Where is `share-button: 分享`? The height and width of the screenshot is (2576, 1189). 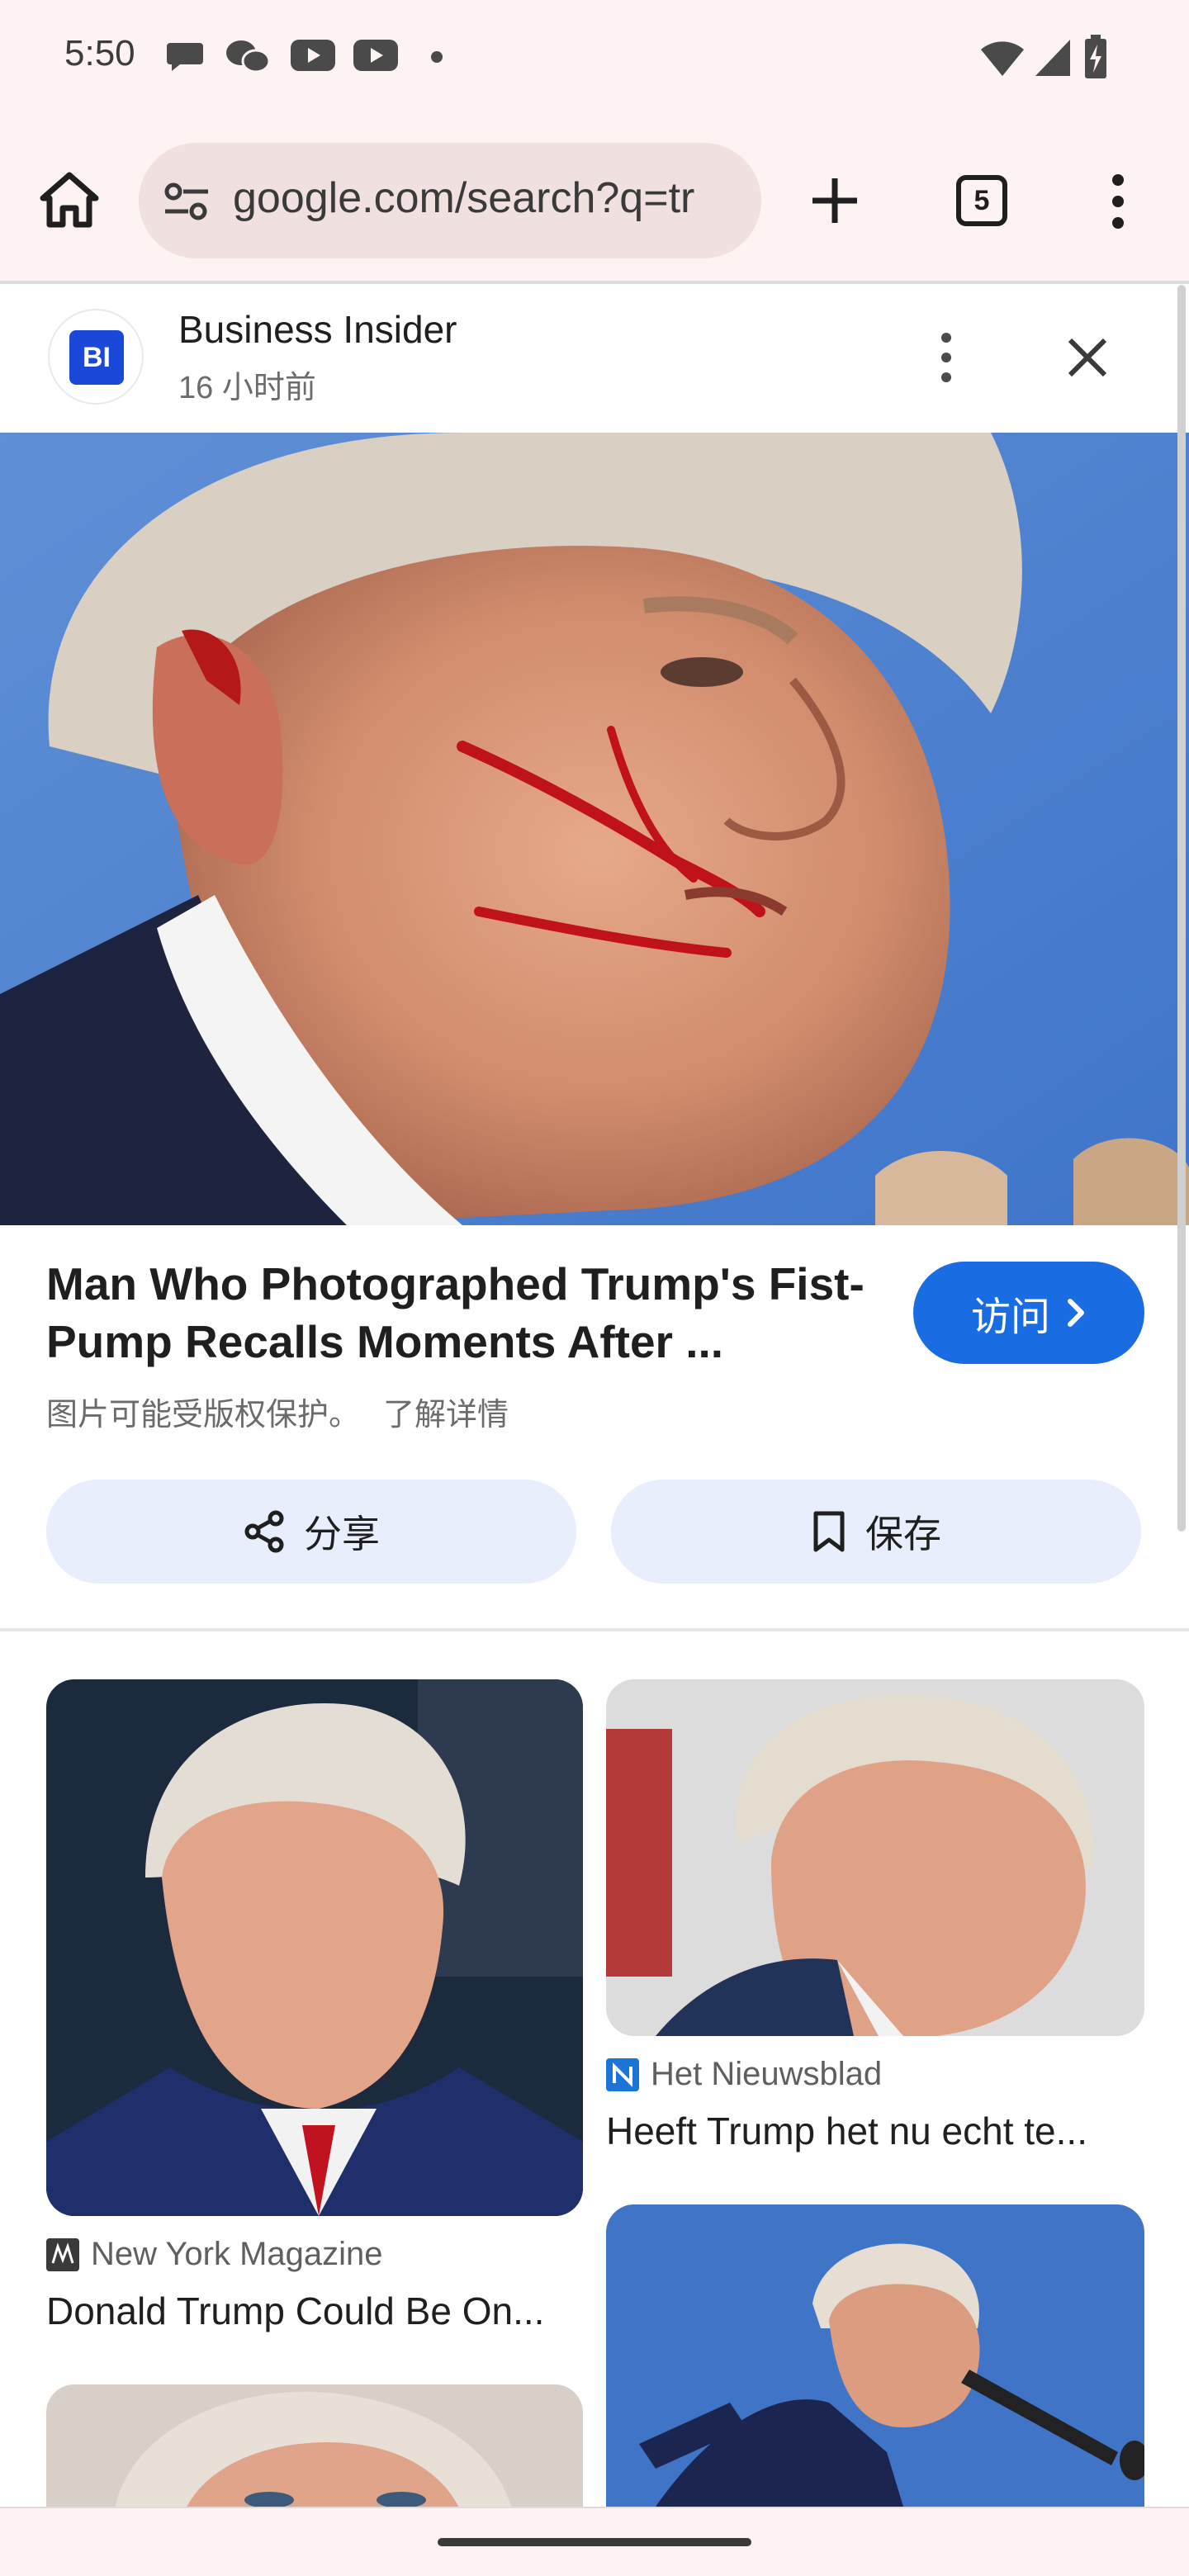 share-button: 分享 is located at coordinates (311, 1532).